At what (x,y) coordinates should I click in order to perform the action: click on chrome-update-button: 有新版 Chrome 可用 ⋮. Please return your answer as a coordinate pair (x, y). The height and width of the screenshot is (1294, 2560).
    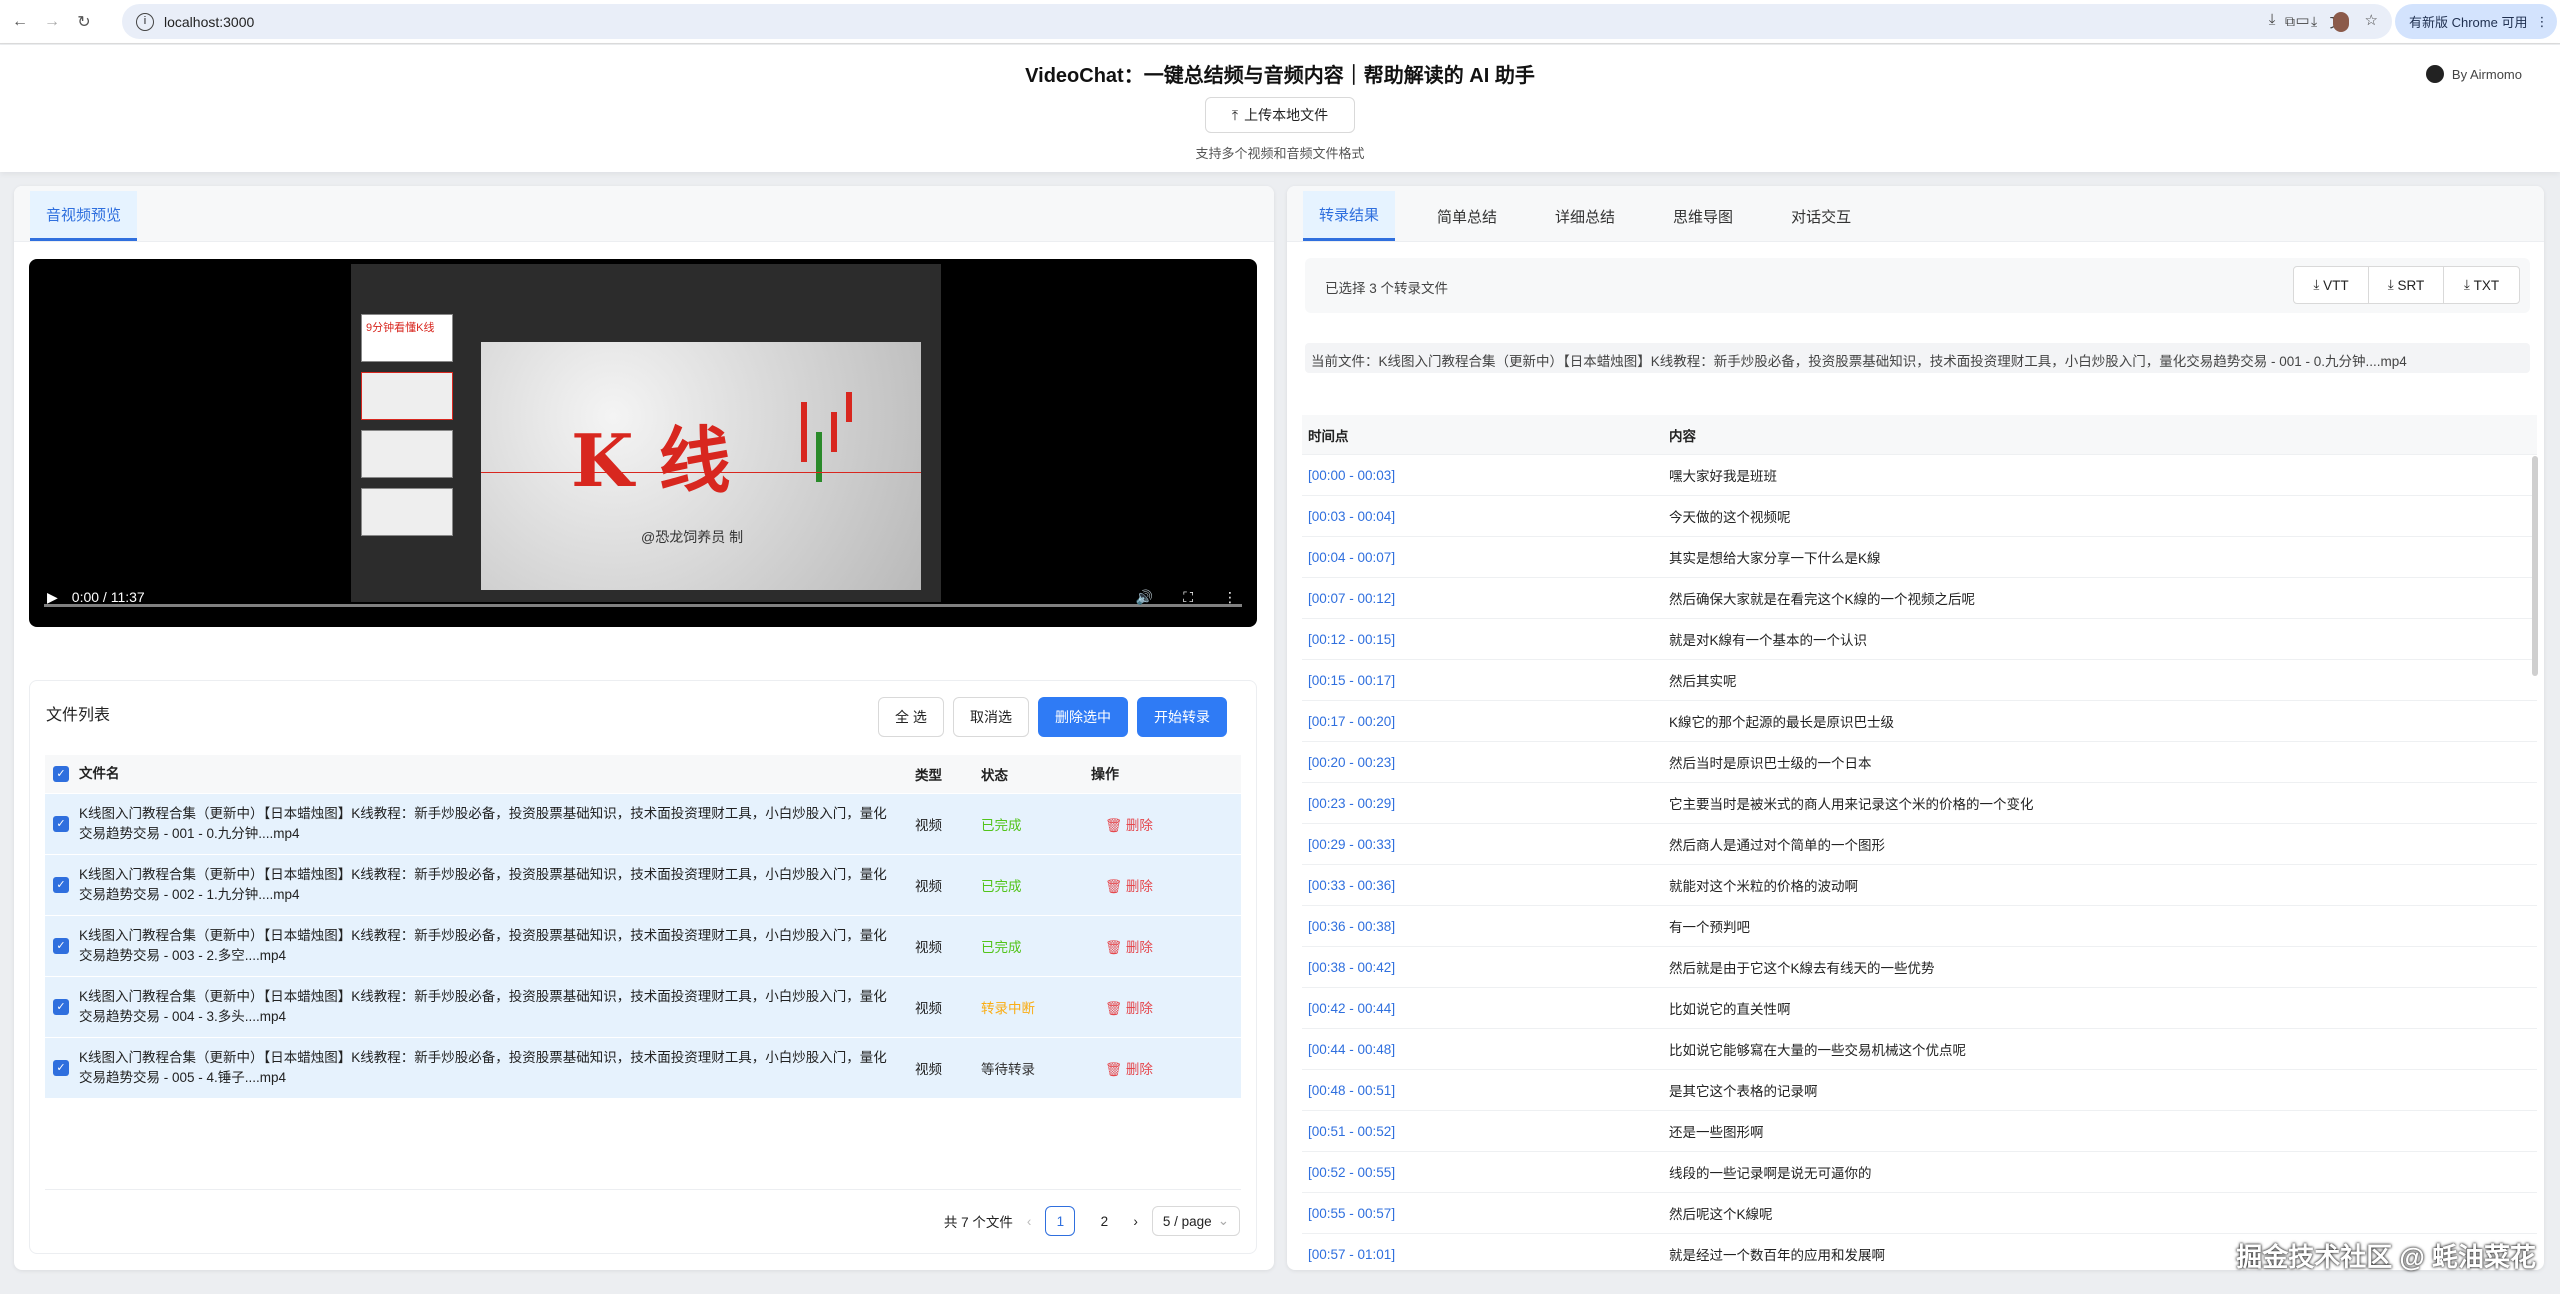
    Looking at the image, I should click on (2476, 21).